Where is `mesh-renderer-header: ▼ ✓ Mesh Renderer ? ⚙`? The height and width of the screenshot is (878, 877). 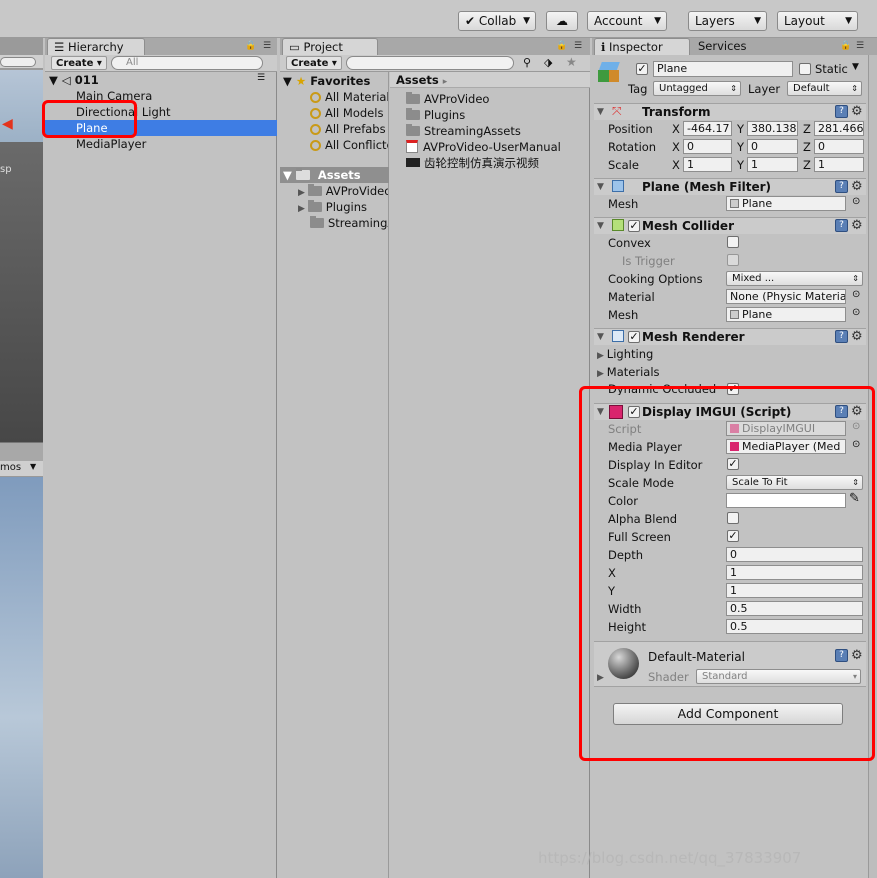
mesh-renderer-header: ▼ ✓ Mesh Renderer ? ⚙ is located at coordinates (730, 336).